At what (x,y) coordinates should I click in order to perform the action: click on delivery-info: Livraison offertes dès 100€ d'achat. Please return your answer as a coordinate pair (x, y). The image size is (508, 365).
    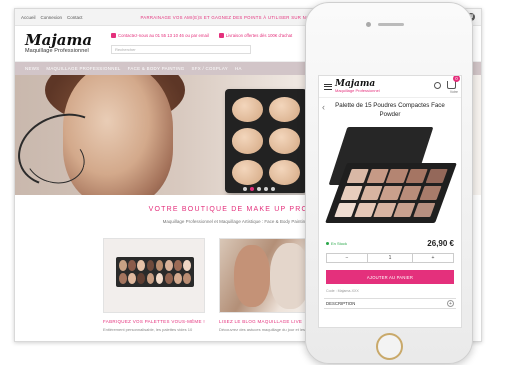
    Looking at the image, I should click on (255, 35).